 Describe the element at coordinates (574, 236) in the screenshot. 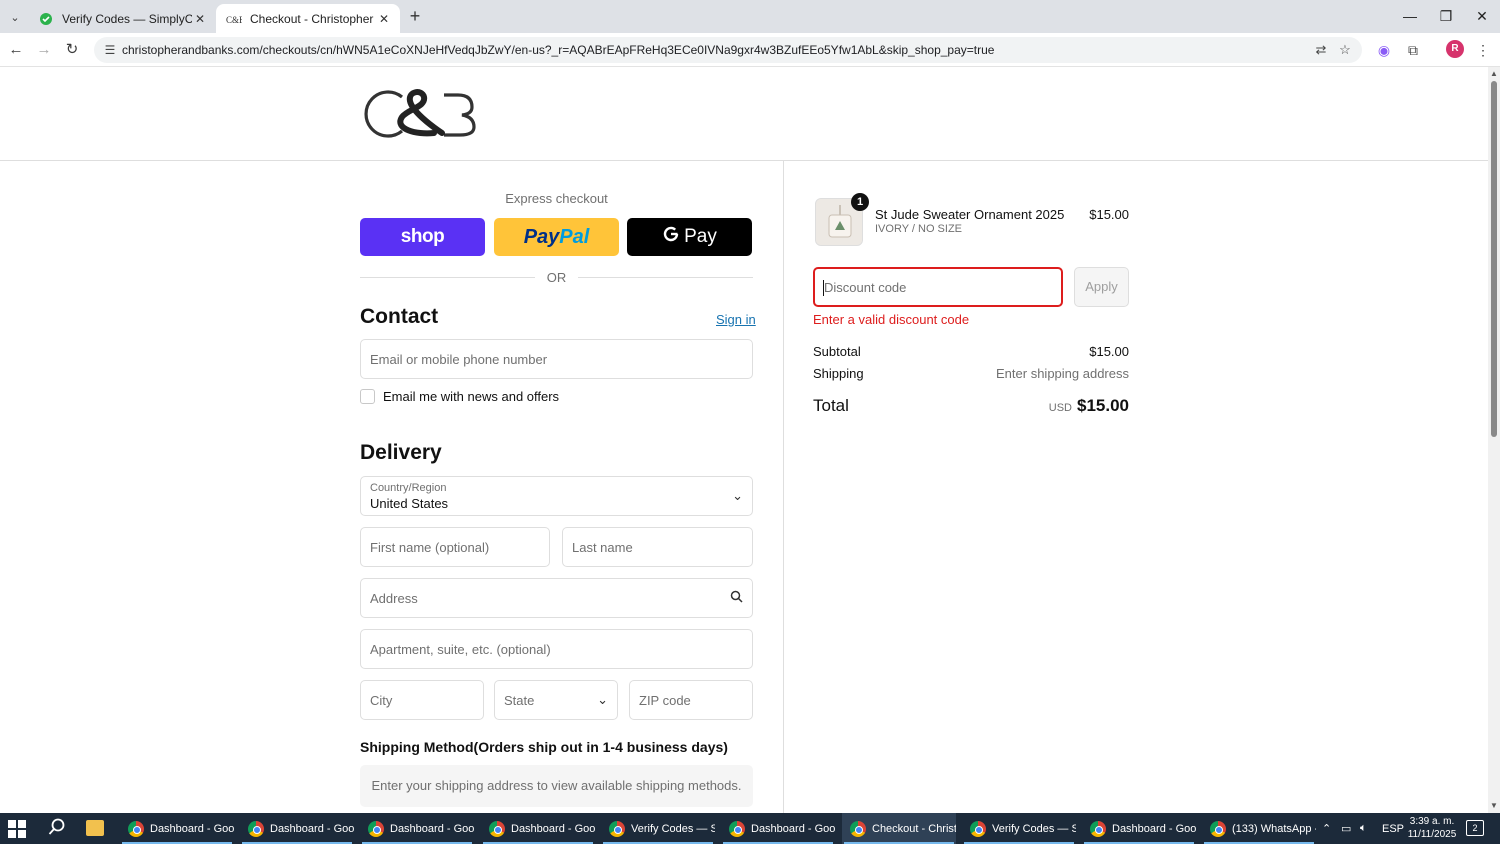

I see `paypal-label-b: Pal` at that location.